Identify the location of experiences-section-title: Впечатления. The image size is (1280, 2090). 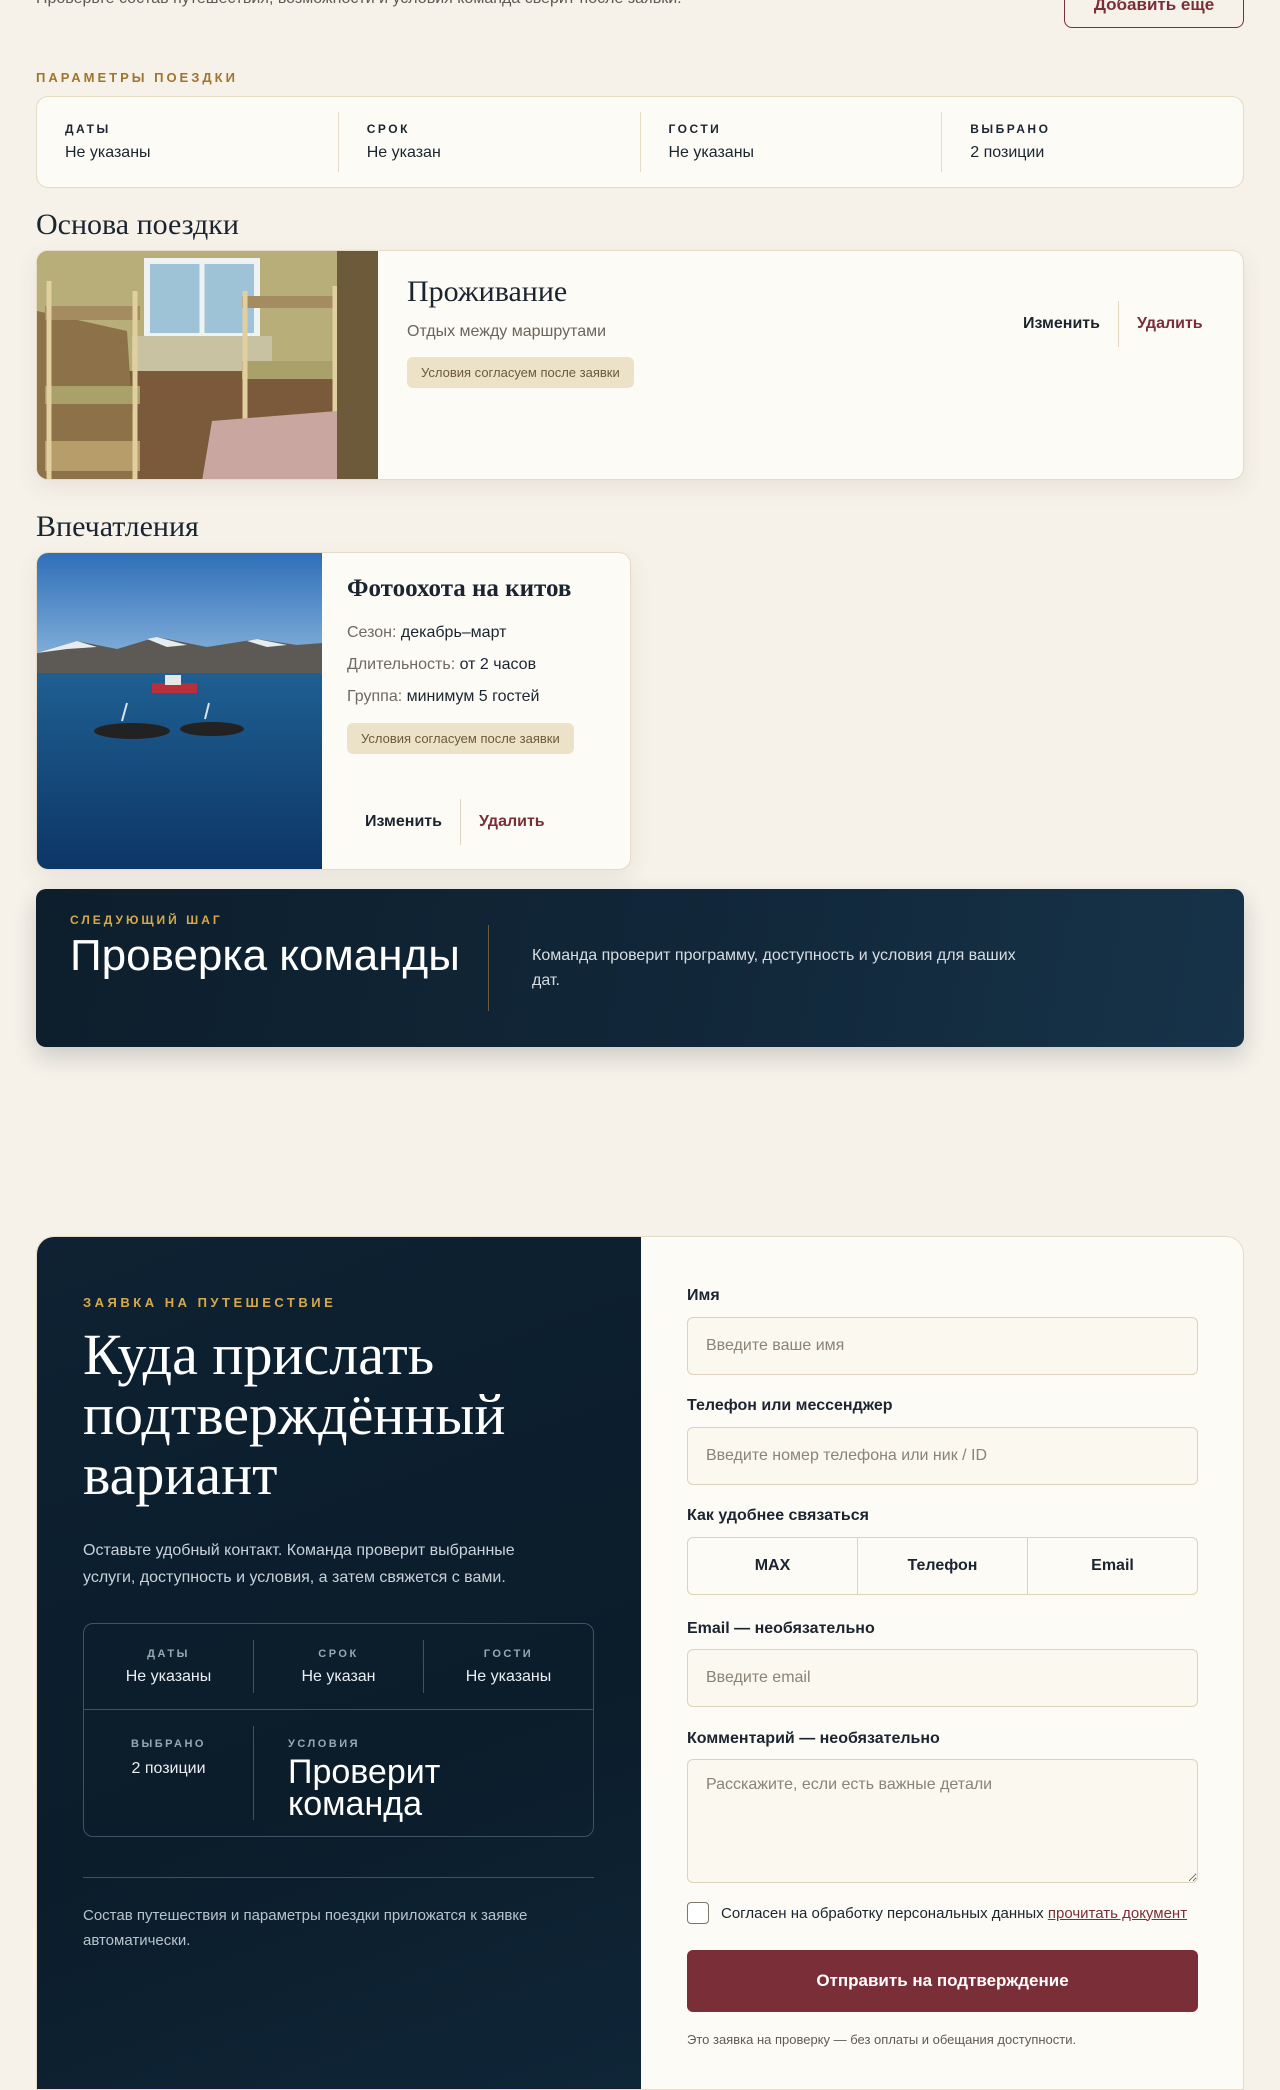
(117, 526).